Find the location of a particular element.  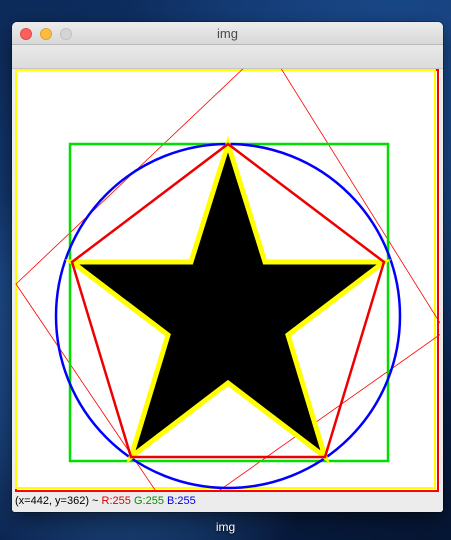

title-bar: img is located at coordinates (227, 33).